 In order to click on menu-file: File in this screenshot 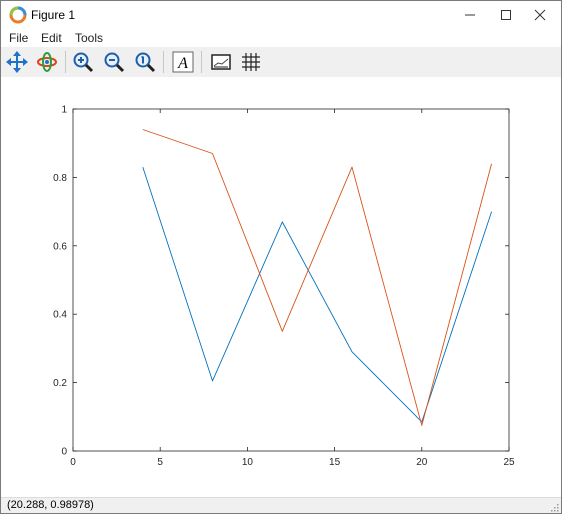, I will do `click(18, 38)`.